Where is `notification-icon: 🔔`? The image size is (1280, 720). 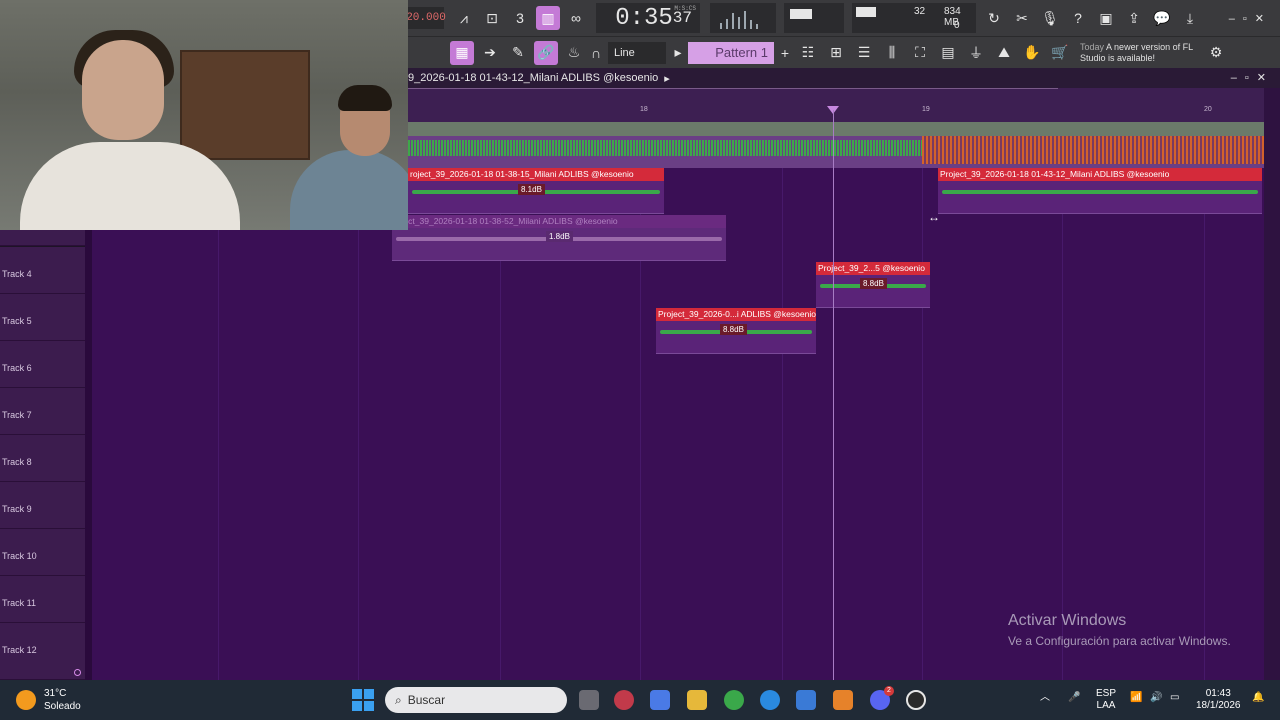
notification-icon: 🔔 is located at coordinates (1258, 698).